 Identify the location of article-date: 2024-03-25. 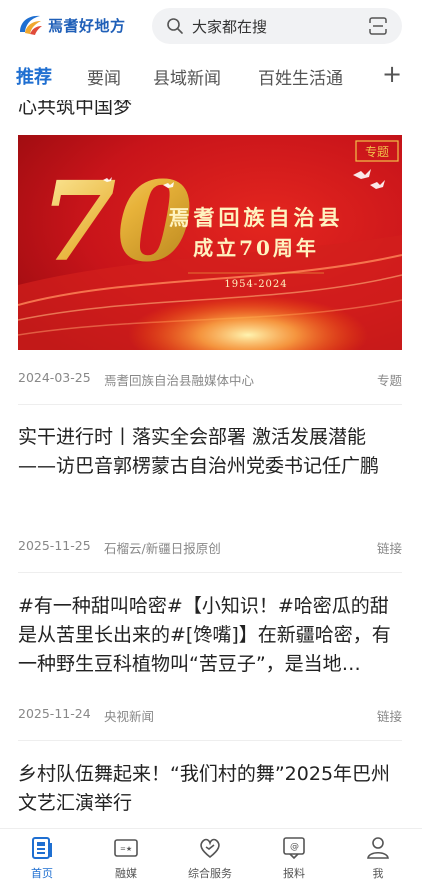
(54, 377).